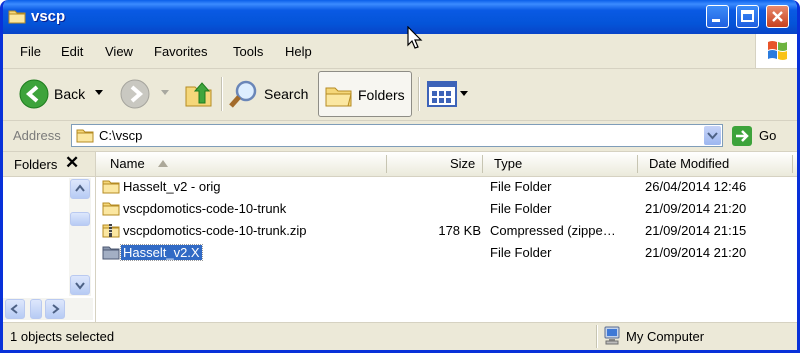 Image resolution: width=800 pixels, height=353 pixels. What do you see at coordinates (612, 335) in the screenshot?
I see `my-computer-icon` at bounding box center [612, 335].